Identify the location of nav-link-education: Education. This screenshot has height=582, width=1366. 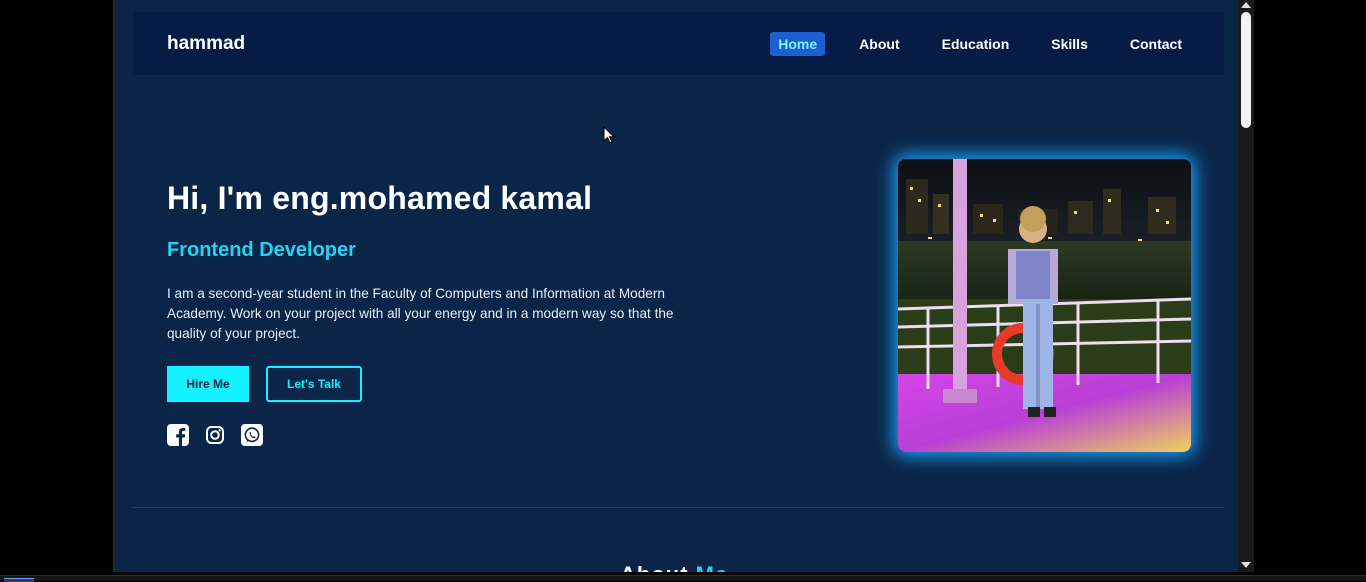
(976, 44).